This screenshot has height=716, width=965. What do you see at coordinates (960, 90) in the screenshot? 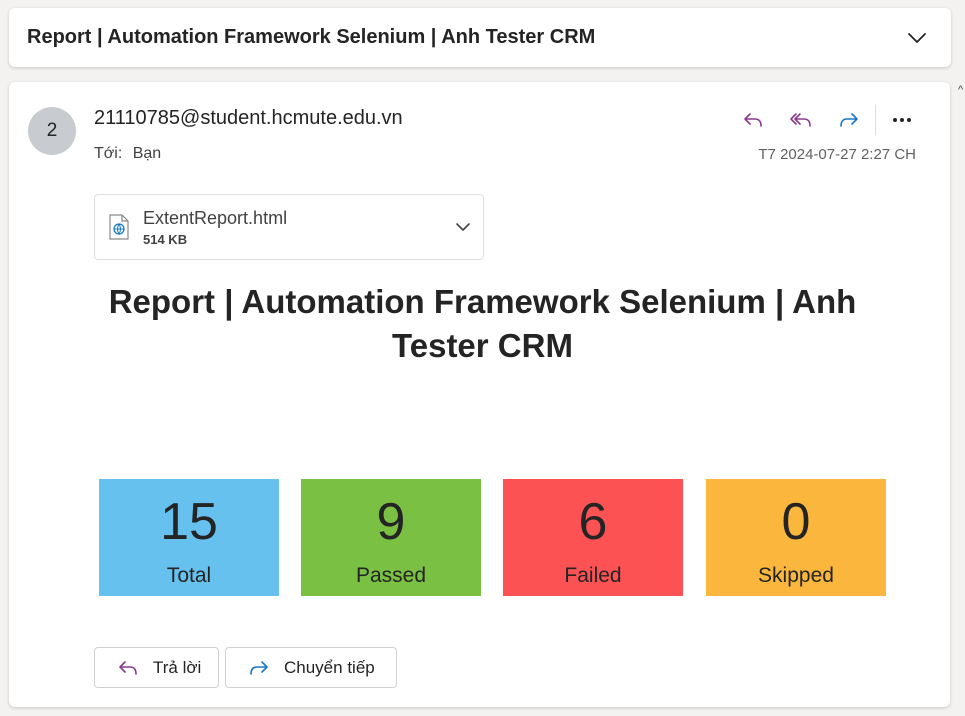
I see `scrollbar-up-arrow: ^` at bounding box center [960, 90].